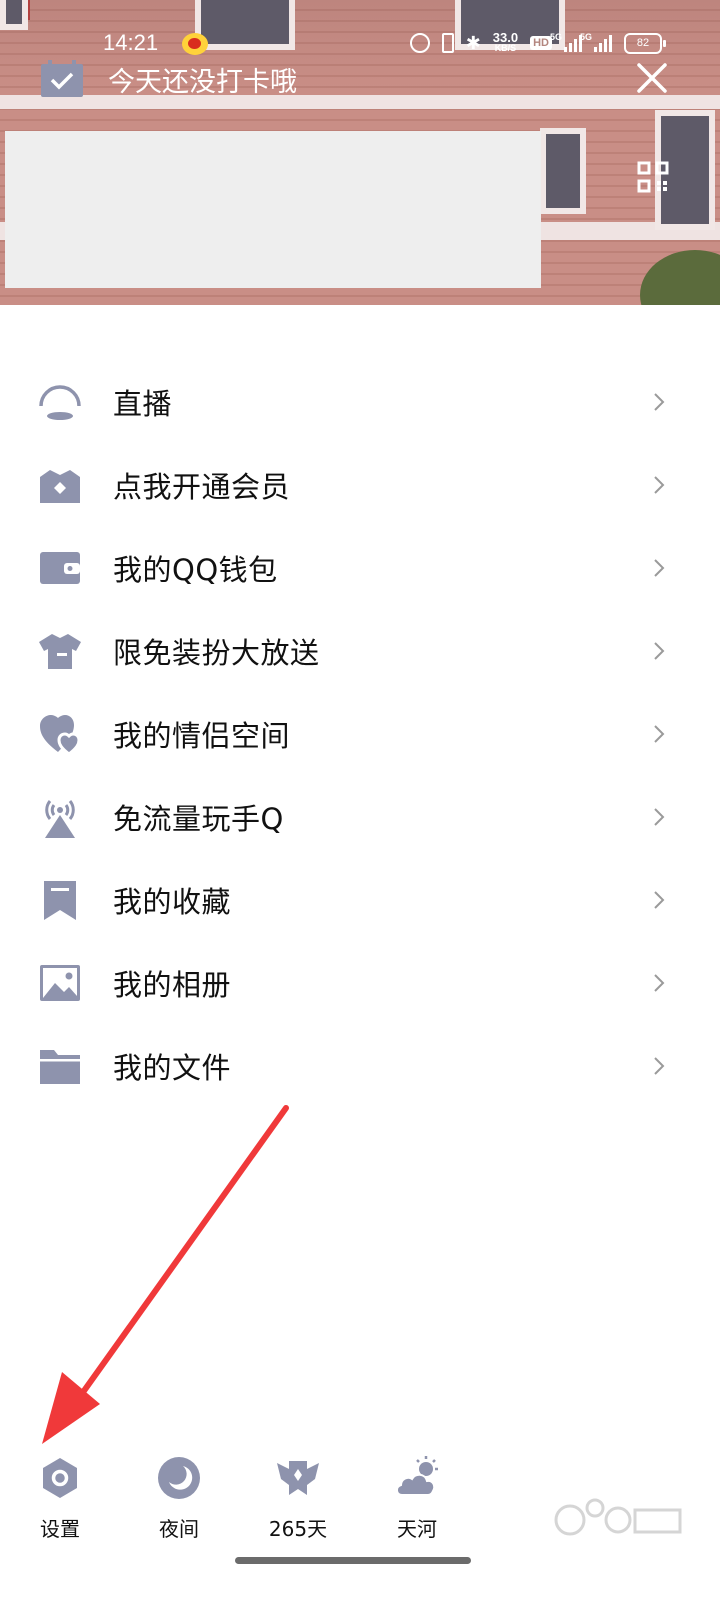 The width and height of the screenshot is (720, 1600). I want to click on battery-icon: 82, so click(645, 43).